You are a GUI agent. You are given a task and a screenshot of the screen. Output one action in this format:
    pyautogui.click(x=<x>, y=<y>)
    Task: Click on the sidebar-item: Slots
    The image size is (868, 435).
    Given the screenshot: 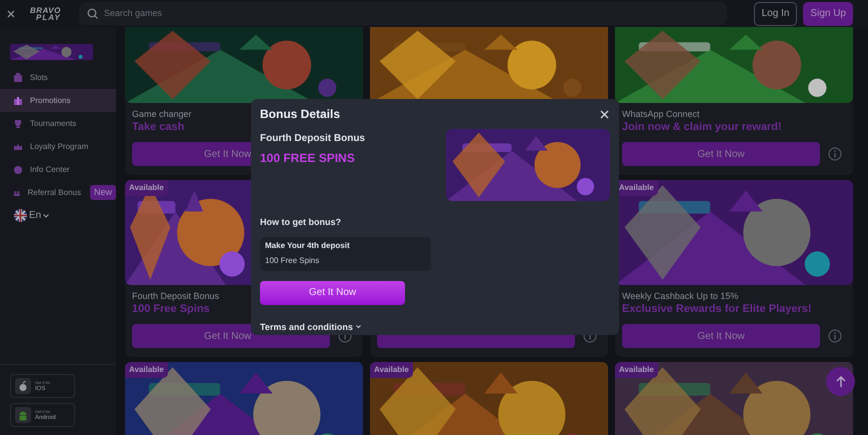 What is the action you would take?
    pyautogui.click(x=58, y=77)
    